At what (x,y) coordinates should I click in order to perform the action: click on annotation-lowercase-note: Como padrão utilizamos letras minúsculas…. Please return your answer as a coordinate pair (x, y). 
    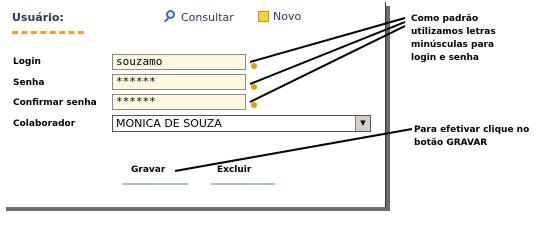
    Looking at the image, I should click on (453, 38).